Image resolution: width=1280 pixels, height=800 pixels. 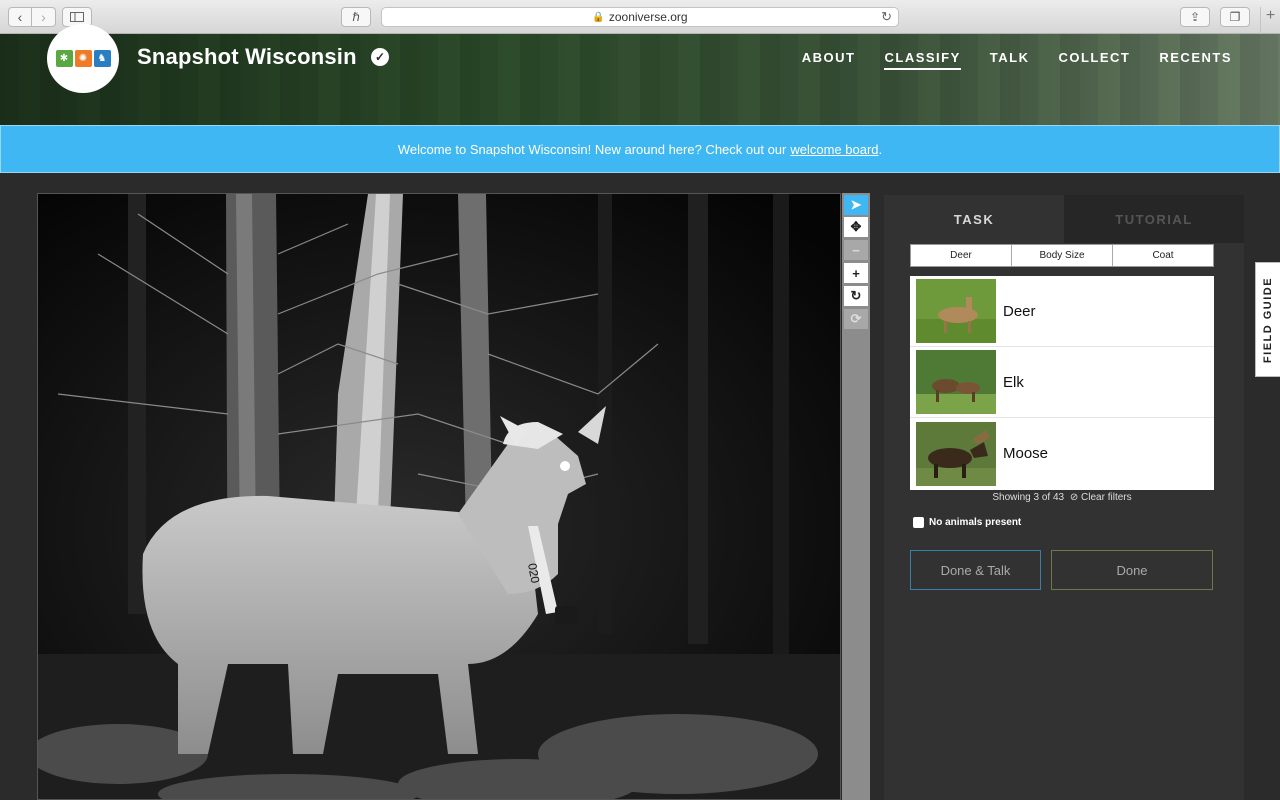 I want to click on extension-icon: ℏ, so click(x=356, y=17).